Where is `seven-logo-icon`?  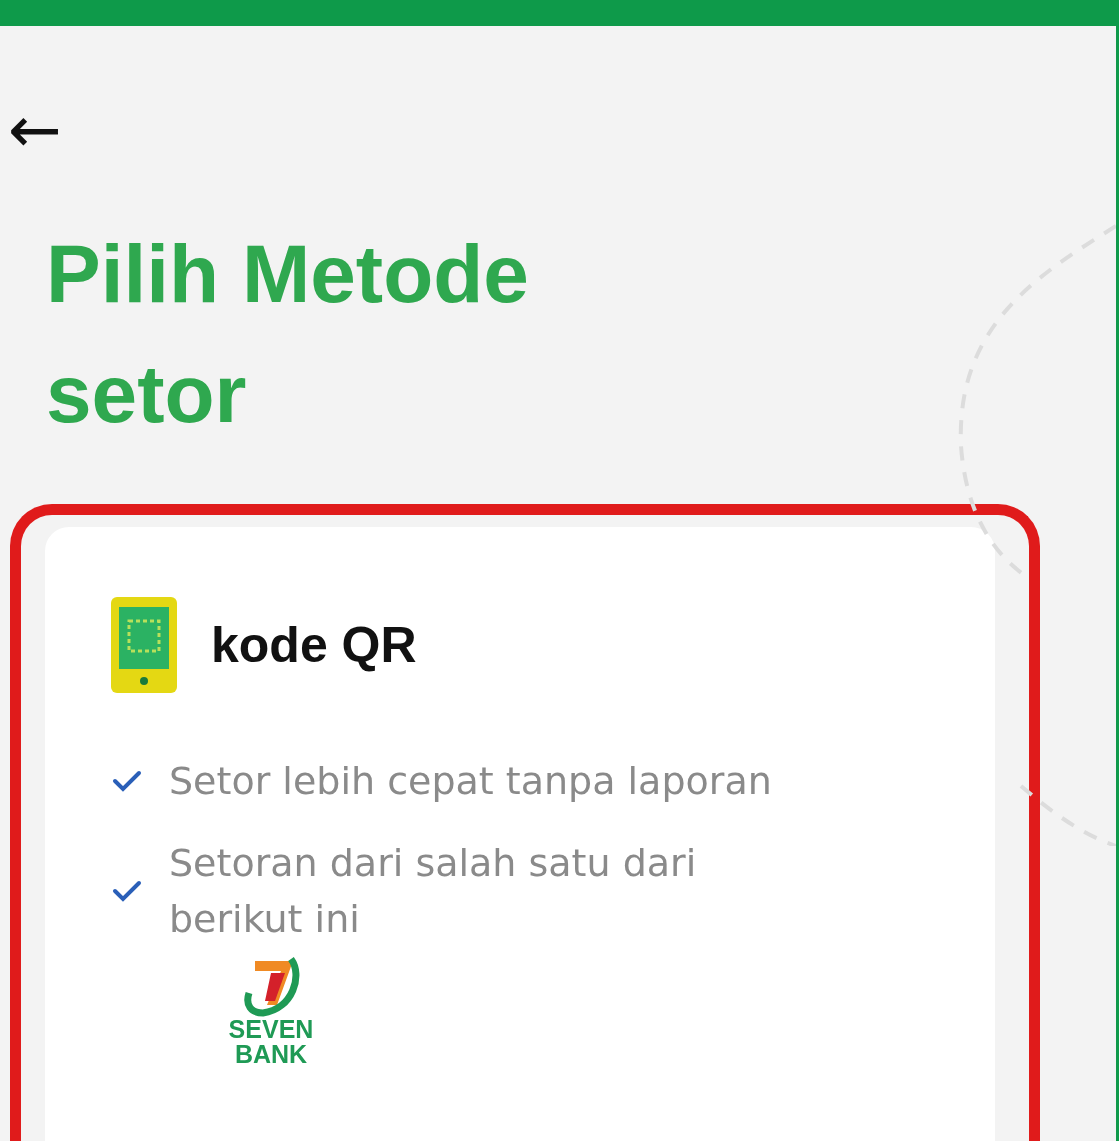 seven-logo-icon is located at coordinates (271, 986).